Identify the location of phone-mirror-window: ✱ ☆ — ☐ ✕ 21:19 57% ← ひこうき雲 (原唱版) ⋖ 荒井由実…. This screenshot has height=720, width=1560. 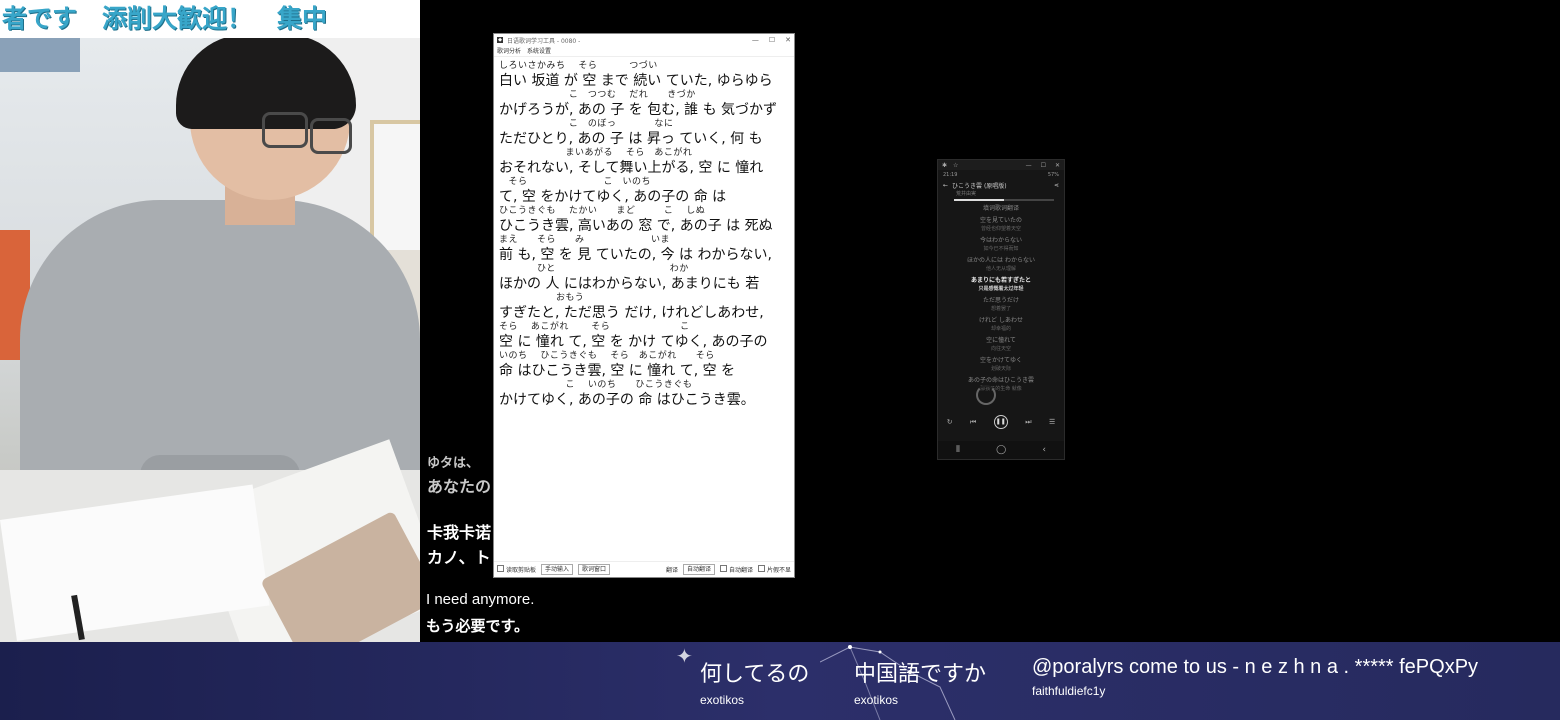
(1001, 309).